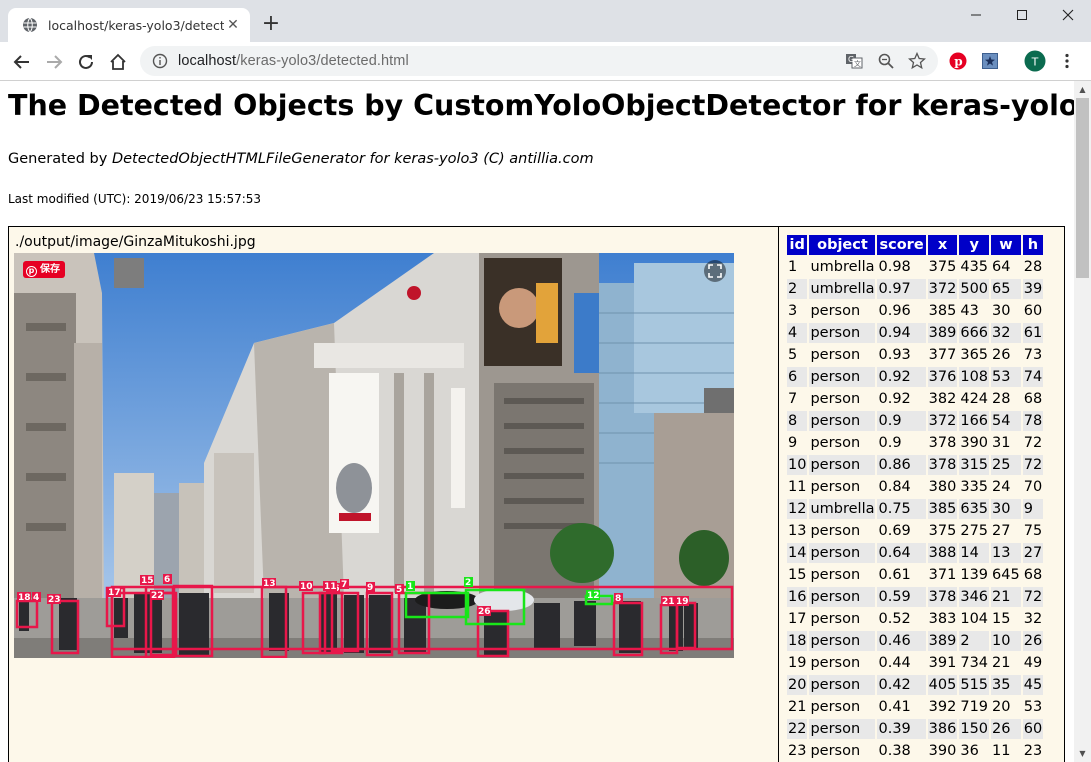 The height and width of the screenshot is (762, 1091). Describe the element at coordinates (1006, 619) in the screenshot. I see `cell-w: 15` at that location.